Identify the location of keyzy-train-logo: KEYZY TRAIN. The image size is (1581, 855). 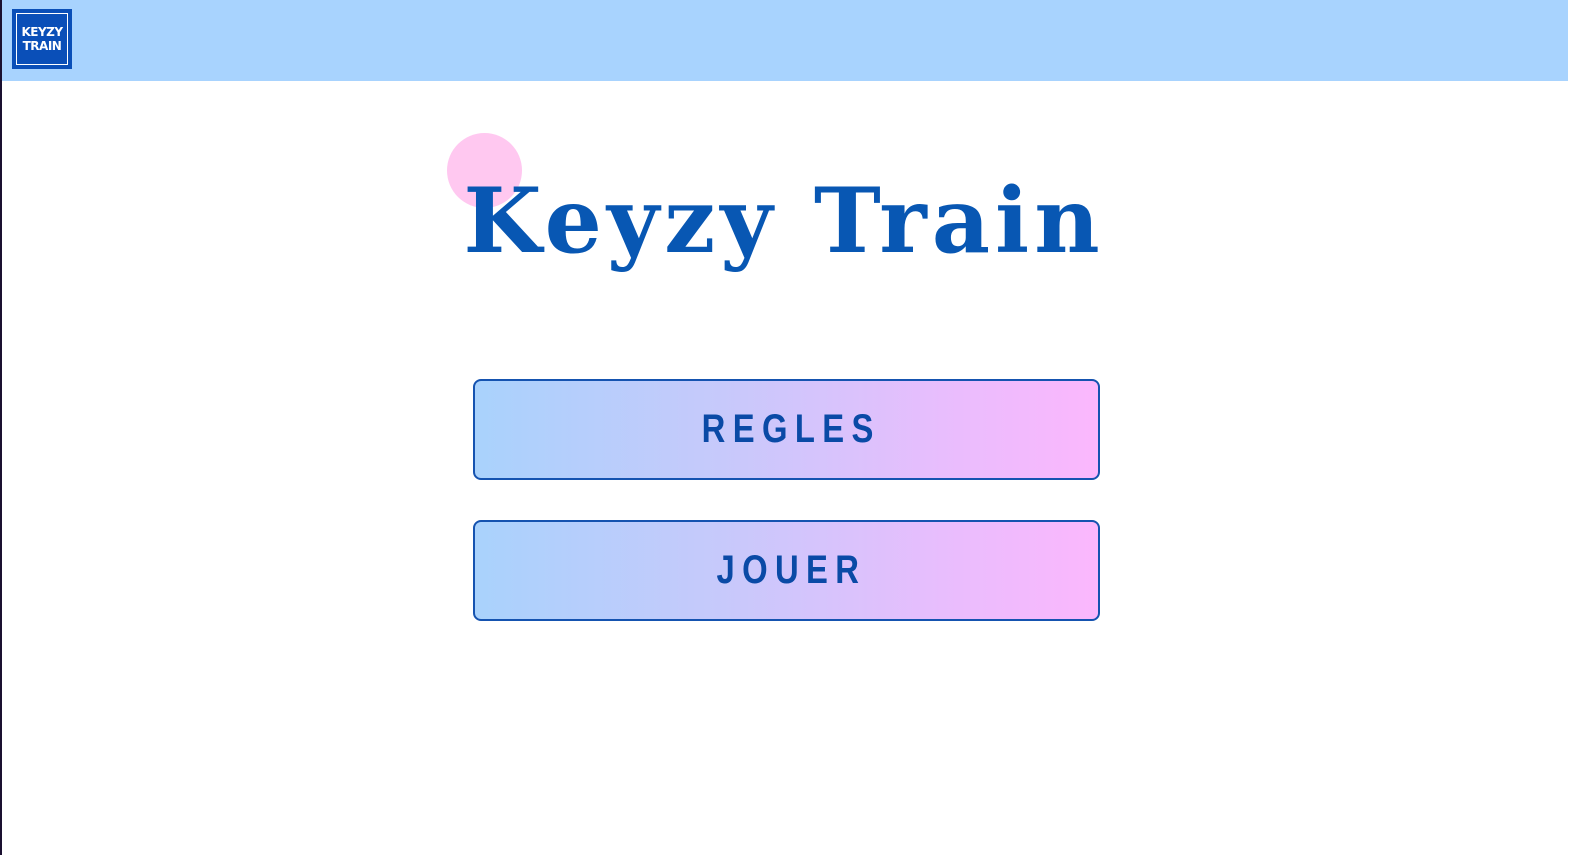
(42, 39).